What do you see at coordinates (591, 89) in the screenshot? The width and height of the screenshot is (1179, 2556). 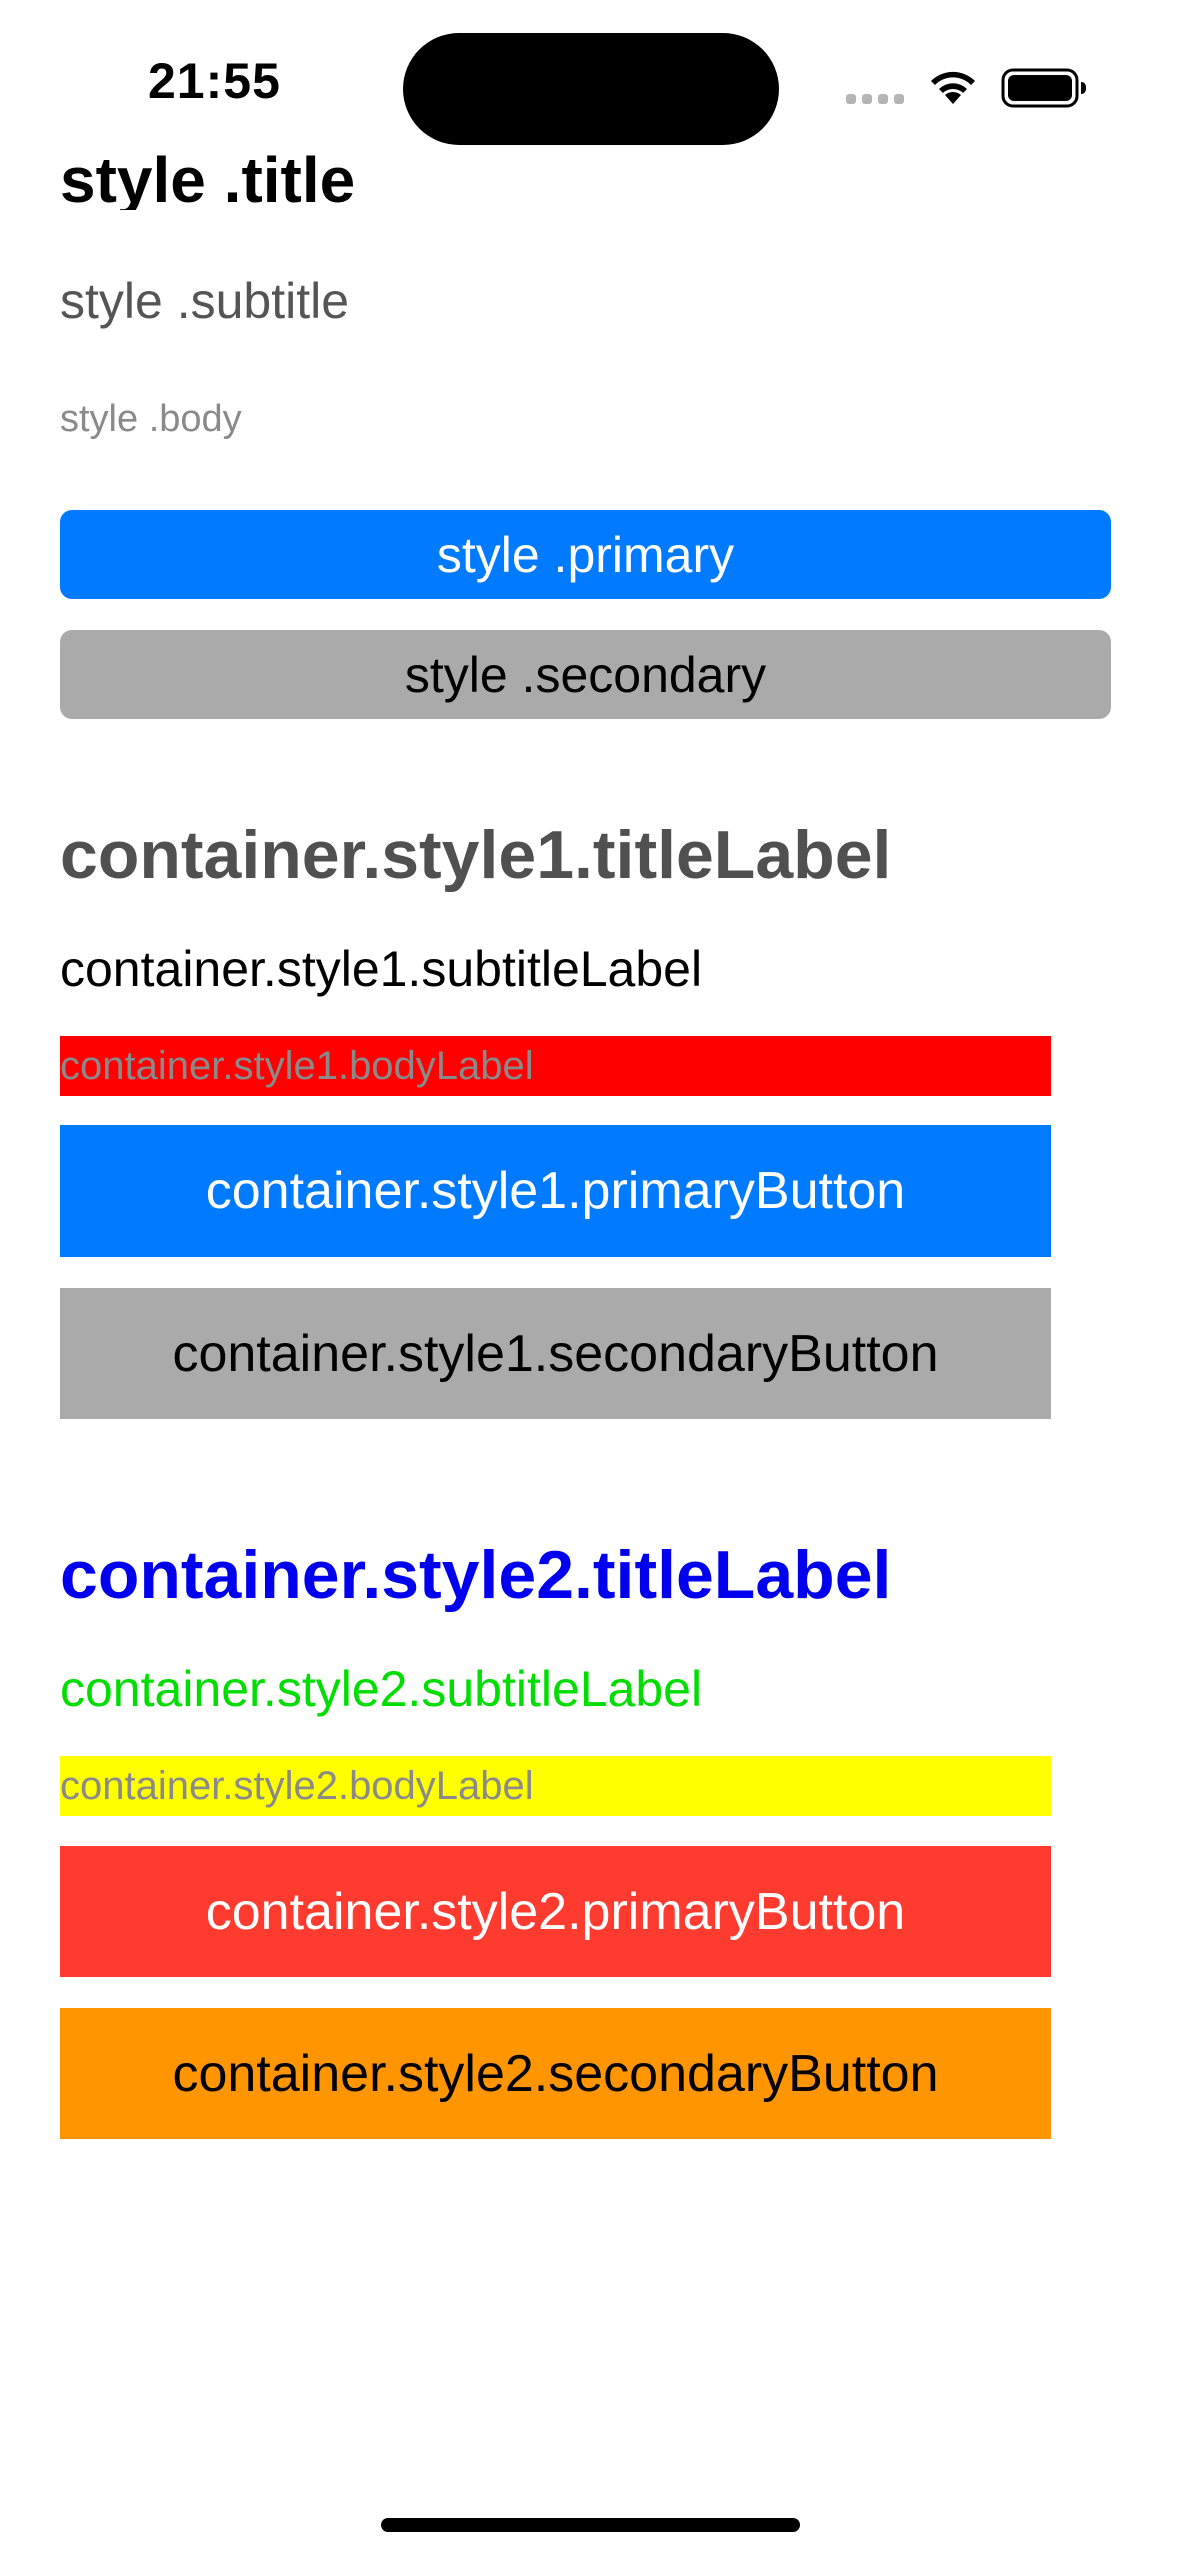 I see `dynamic-island` at bounding box center [591, 89].